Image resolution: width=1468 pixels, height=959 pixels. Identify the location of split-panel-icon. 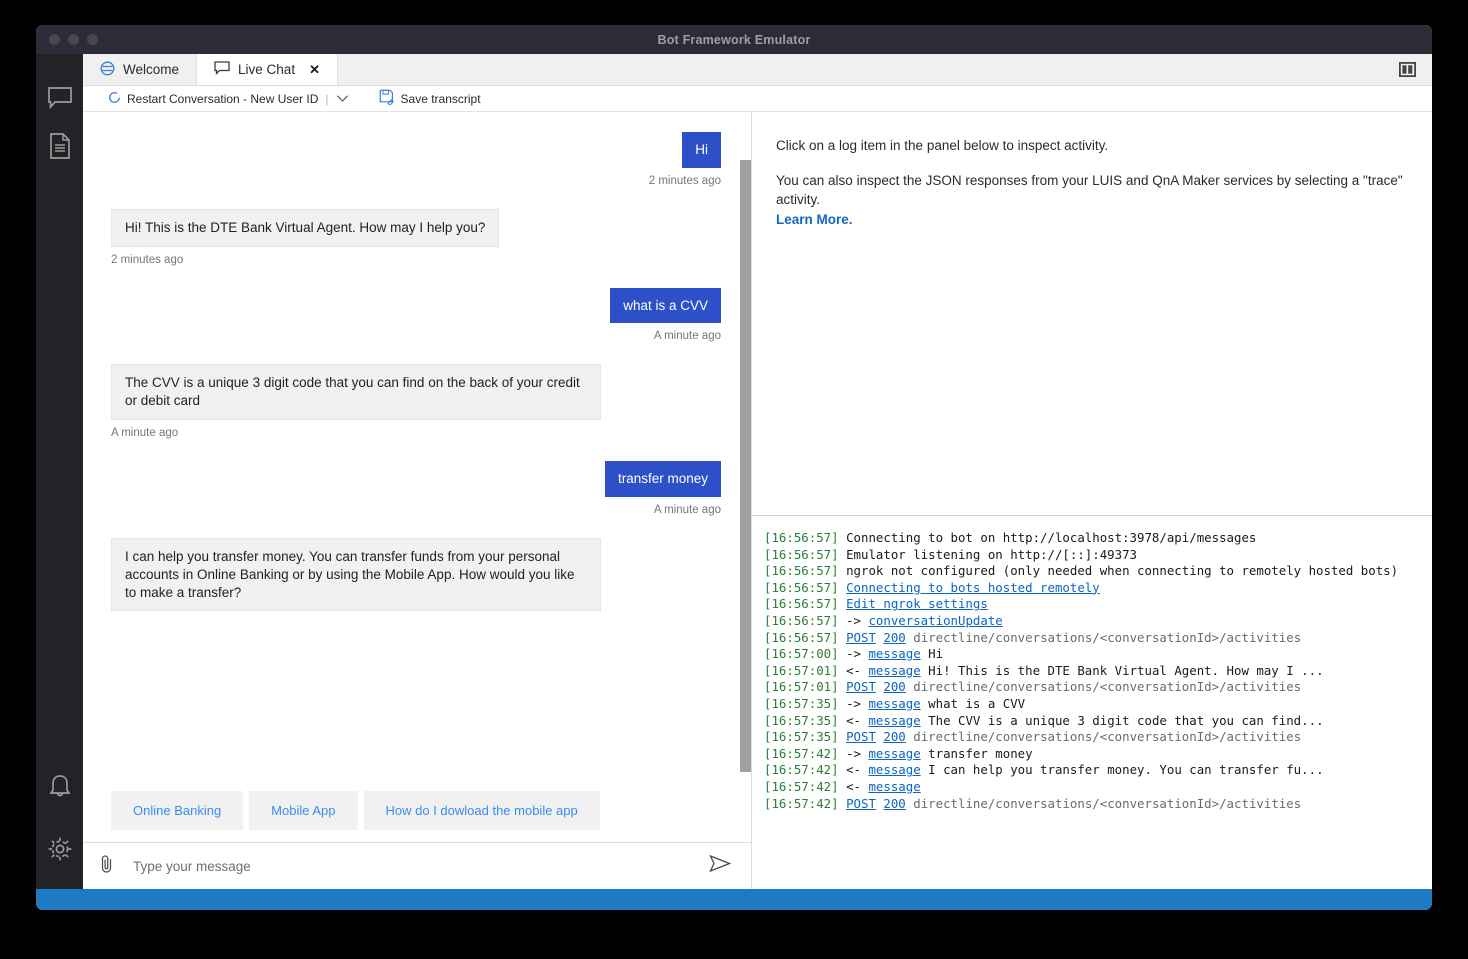
(1407, 69).